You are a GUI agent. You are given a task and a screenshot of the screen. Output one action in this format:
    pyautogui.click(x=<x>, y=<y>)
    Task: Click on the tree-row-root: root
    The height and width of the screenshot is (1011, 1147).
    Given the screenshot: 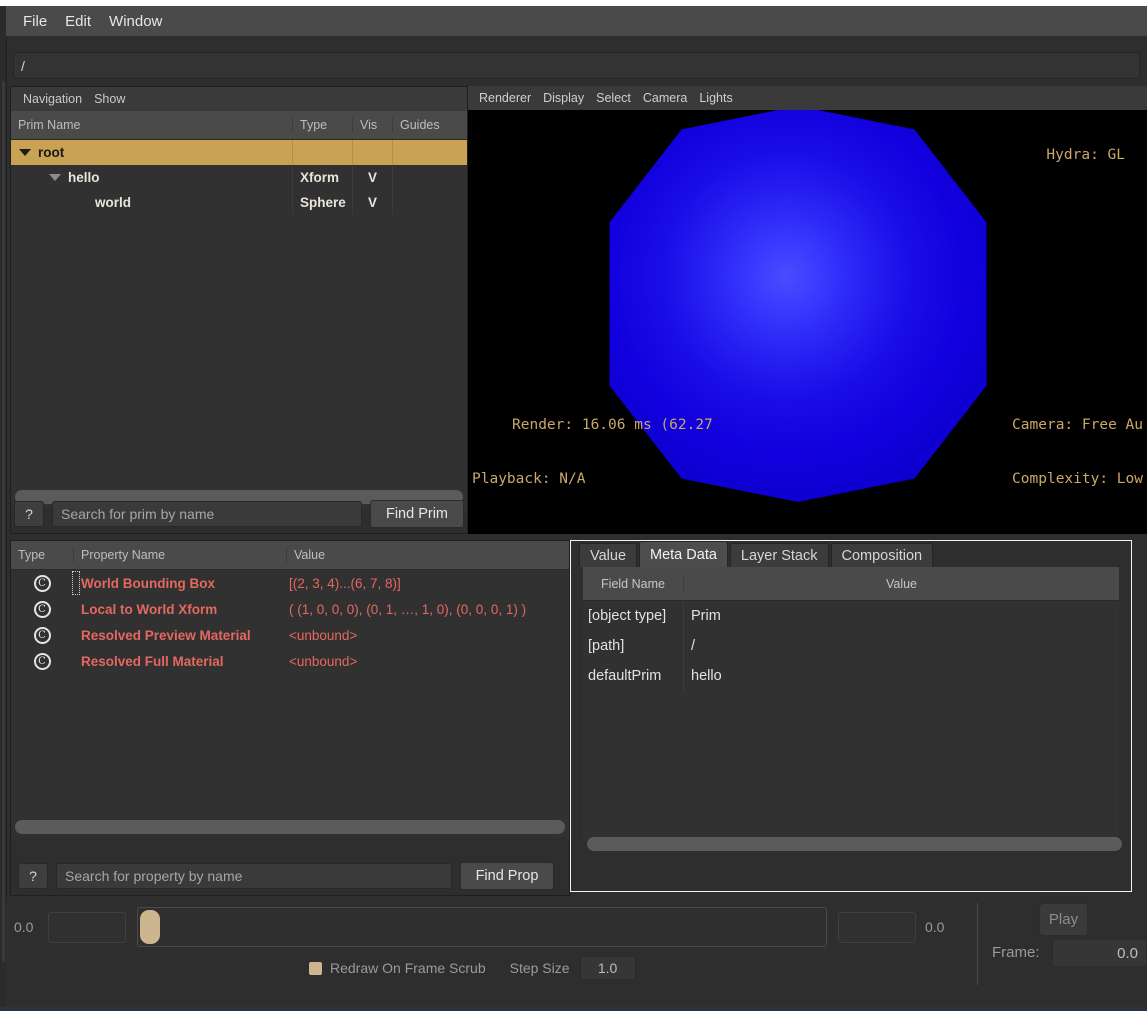 What is the action you would take?
    pyautogui.click(x=239, y=152)
    